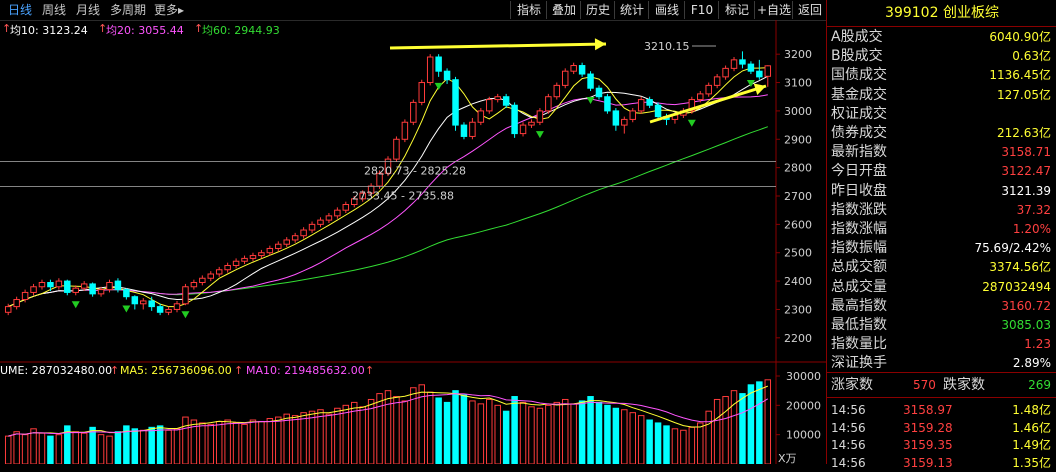 The height and width of the screenshot is (472, 1056). What do you see at coordinates (1020, 37) in the screenshot?
I see `stat-value: 6040.90亿` at bounding box center [1020, 37].